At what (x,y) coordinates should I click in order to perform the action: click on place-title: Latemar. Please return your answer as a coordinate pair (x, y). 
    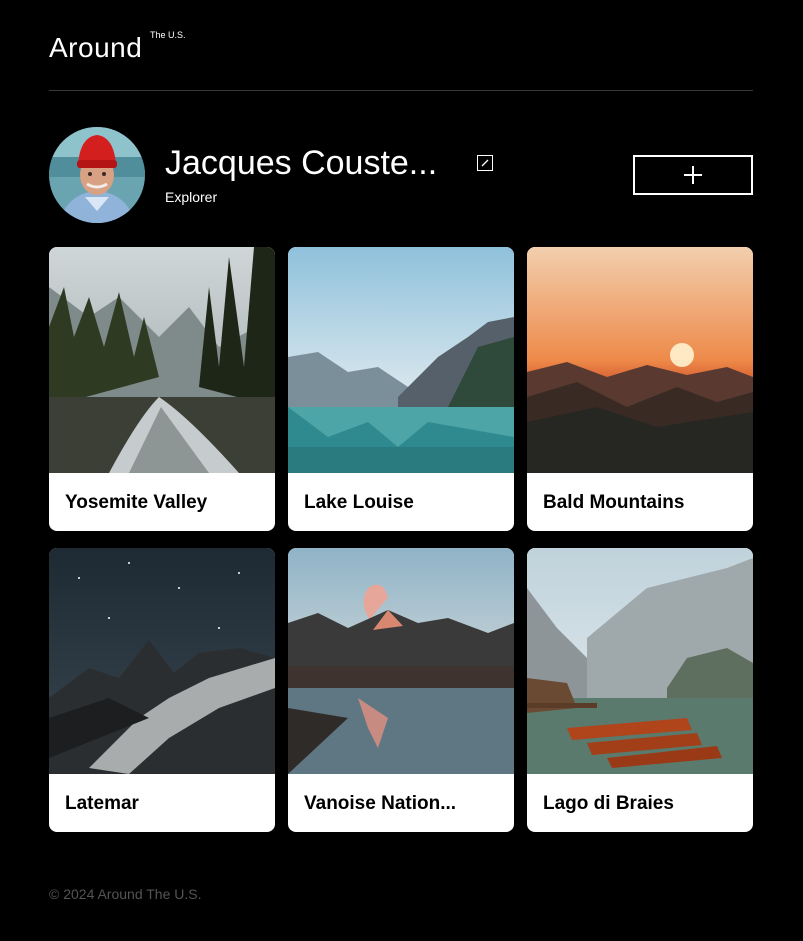
    Looking at the image, I should click on (102, 803).